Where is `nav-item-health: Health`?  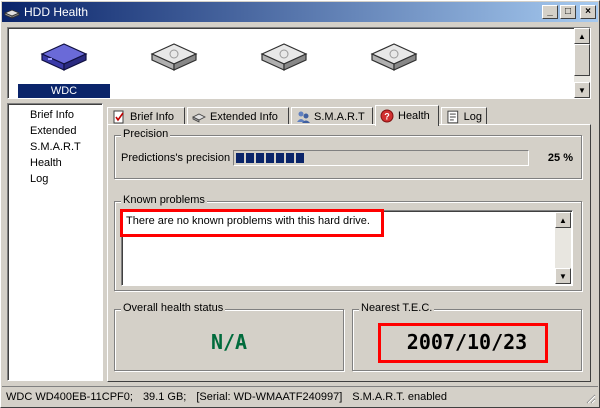
nav-item-health: Health is located at coordinates (55, 163).